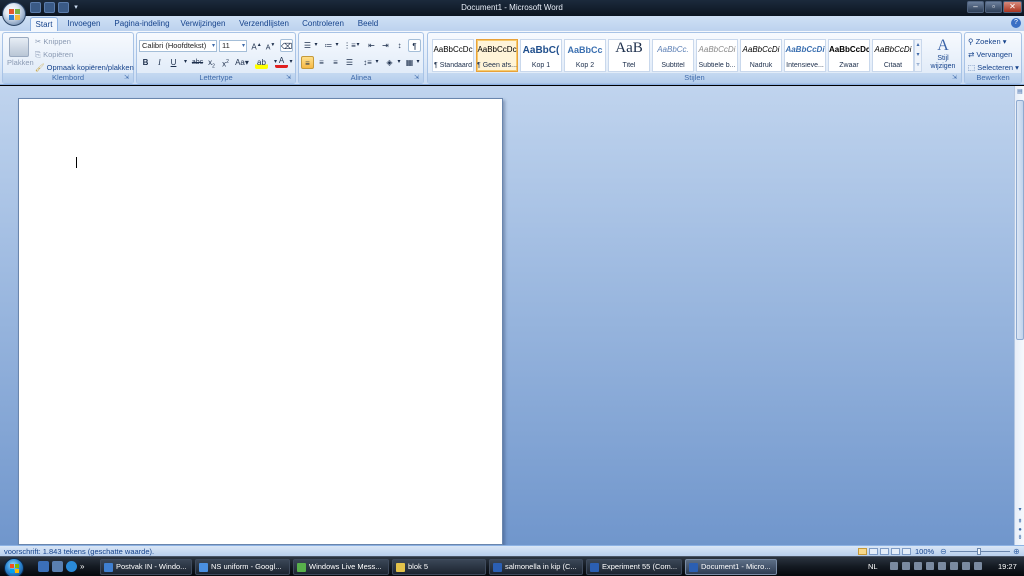 The height and width of the screenshot is (576, 1024). What do you see at coordinates (966, 566) in the screenshot?
I see `network-icon` at bounding box center [966, 566].